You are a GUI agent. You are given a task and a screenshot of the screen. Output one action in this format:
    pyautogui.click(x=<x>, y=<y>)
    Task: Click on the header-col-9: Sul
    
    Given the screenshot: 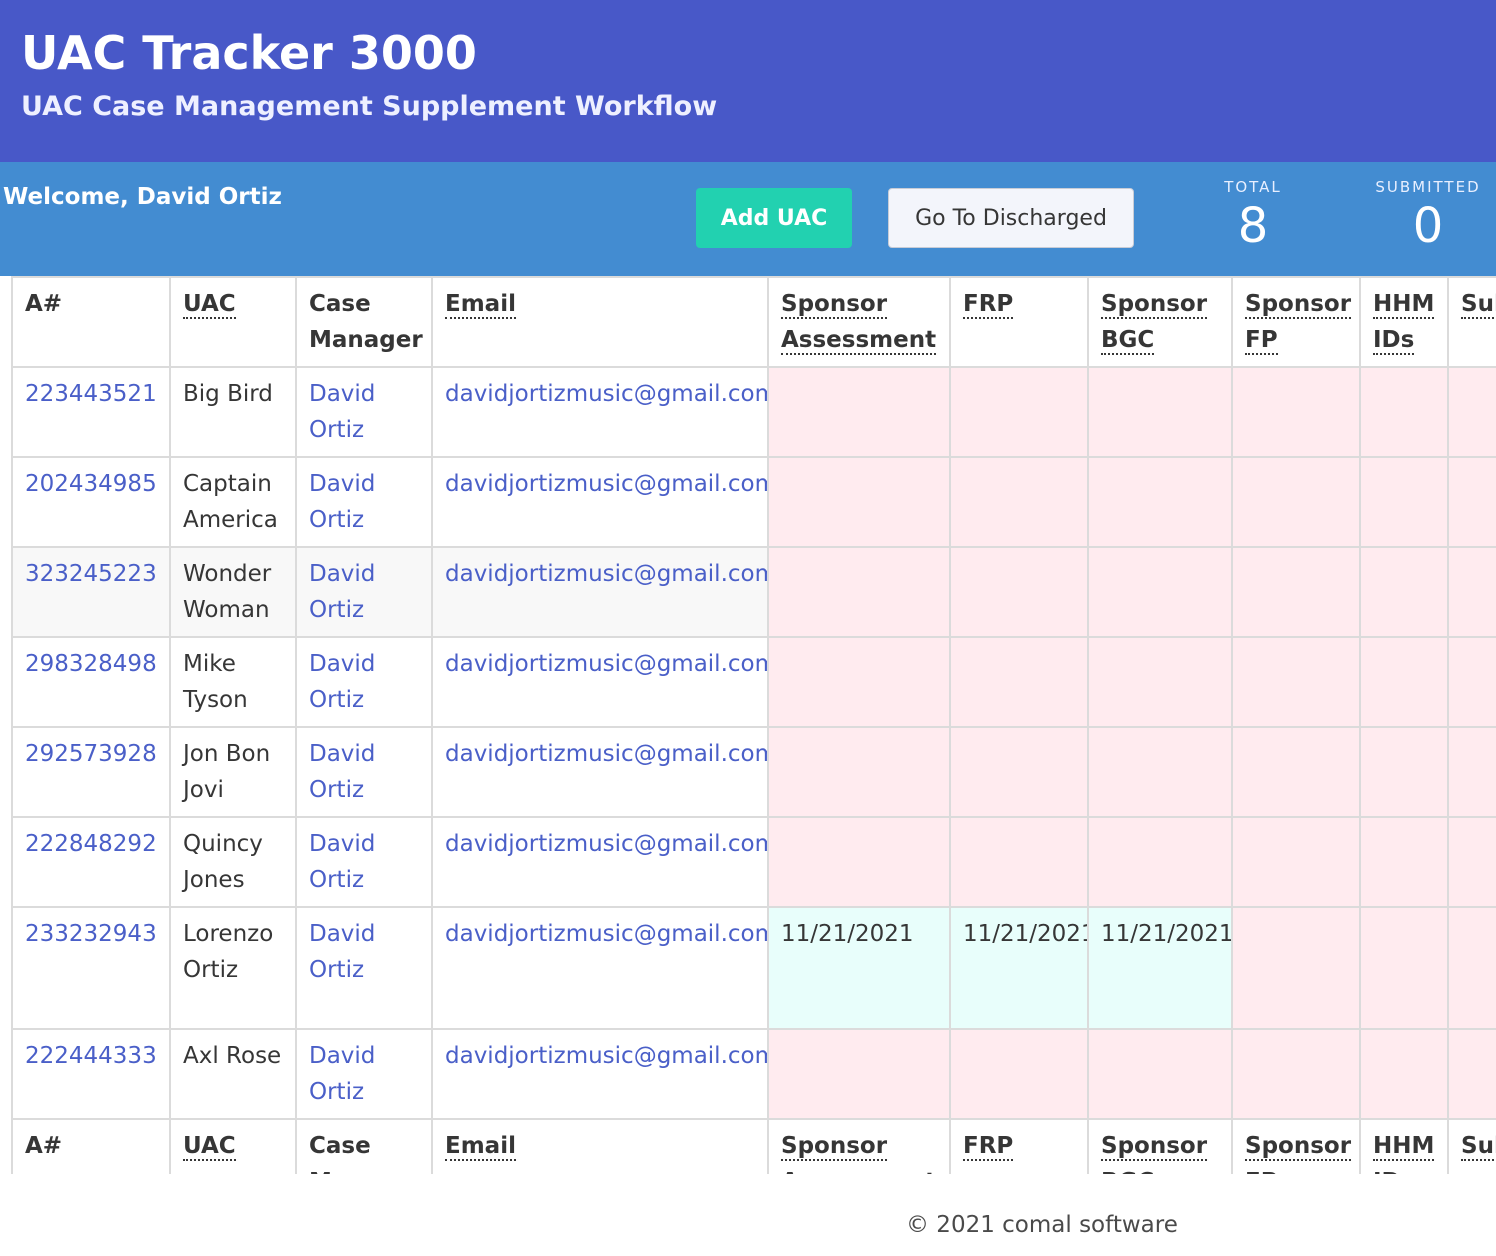 What is the action you would take?
    pyautogui.click(x=1471, y=322)
    